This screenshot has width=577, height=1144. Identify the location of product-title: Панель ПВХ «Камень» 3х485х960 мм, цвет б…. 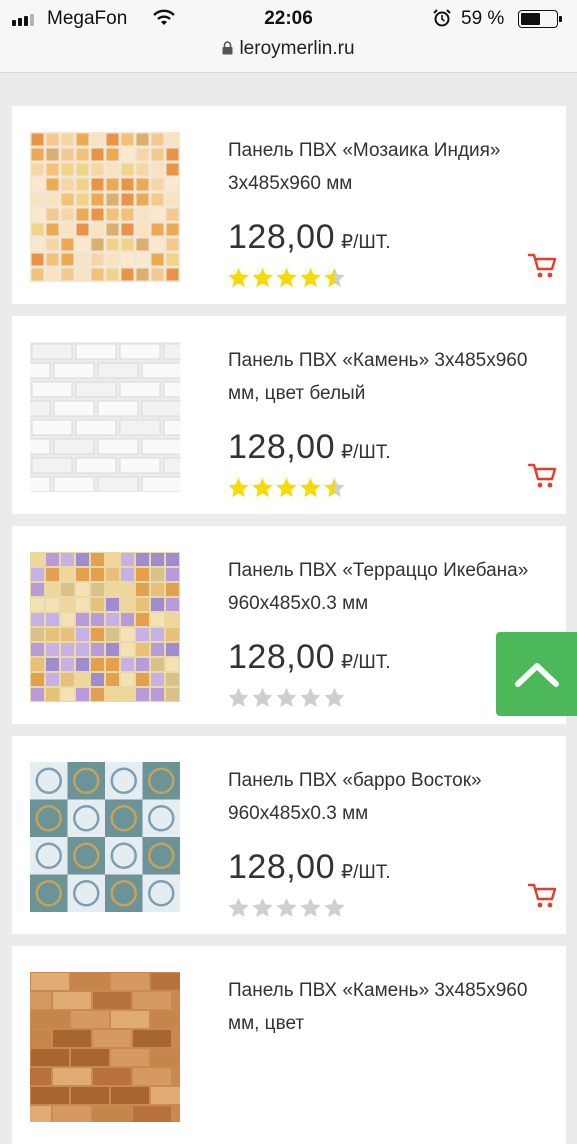
(393, 377).